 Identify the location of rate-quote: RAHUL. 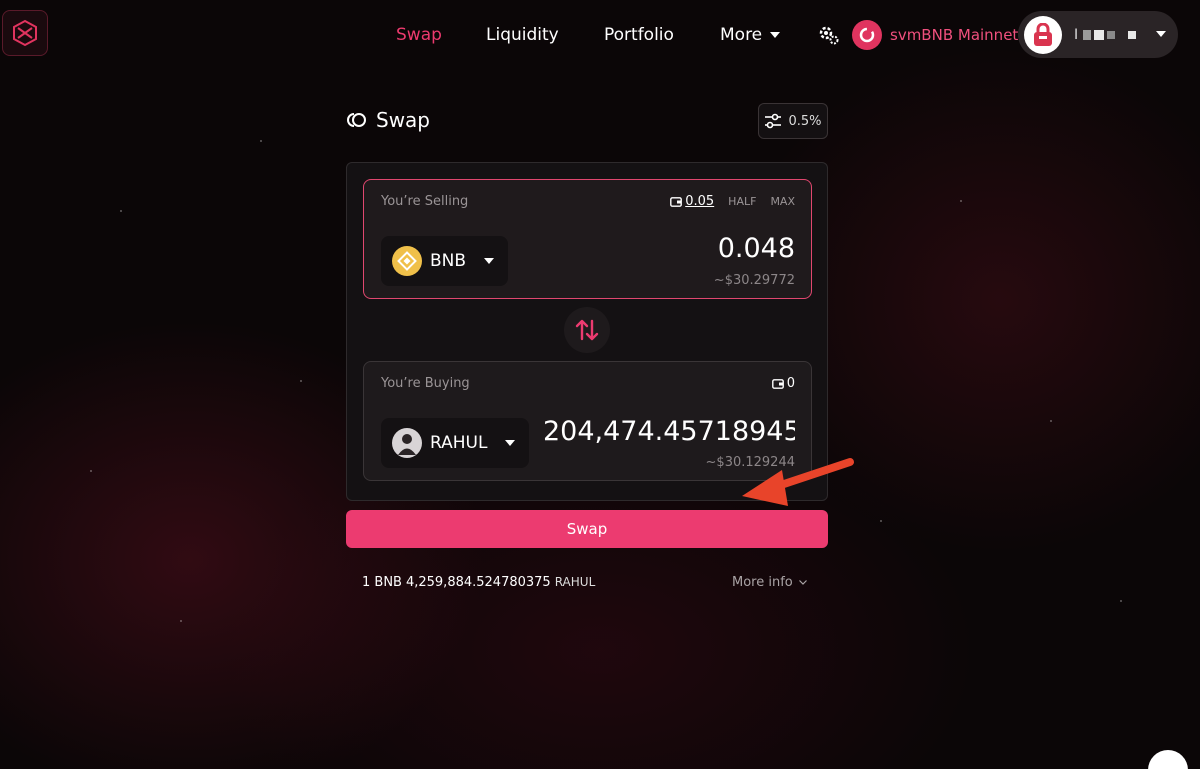
(575, 582).